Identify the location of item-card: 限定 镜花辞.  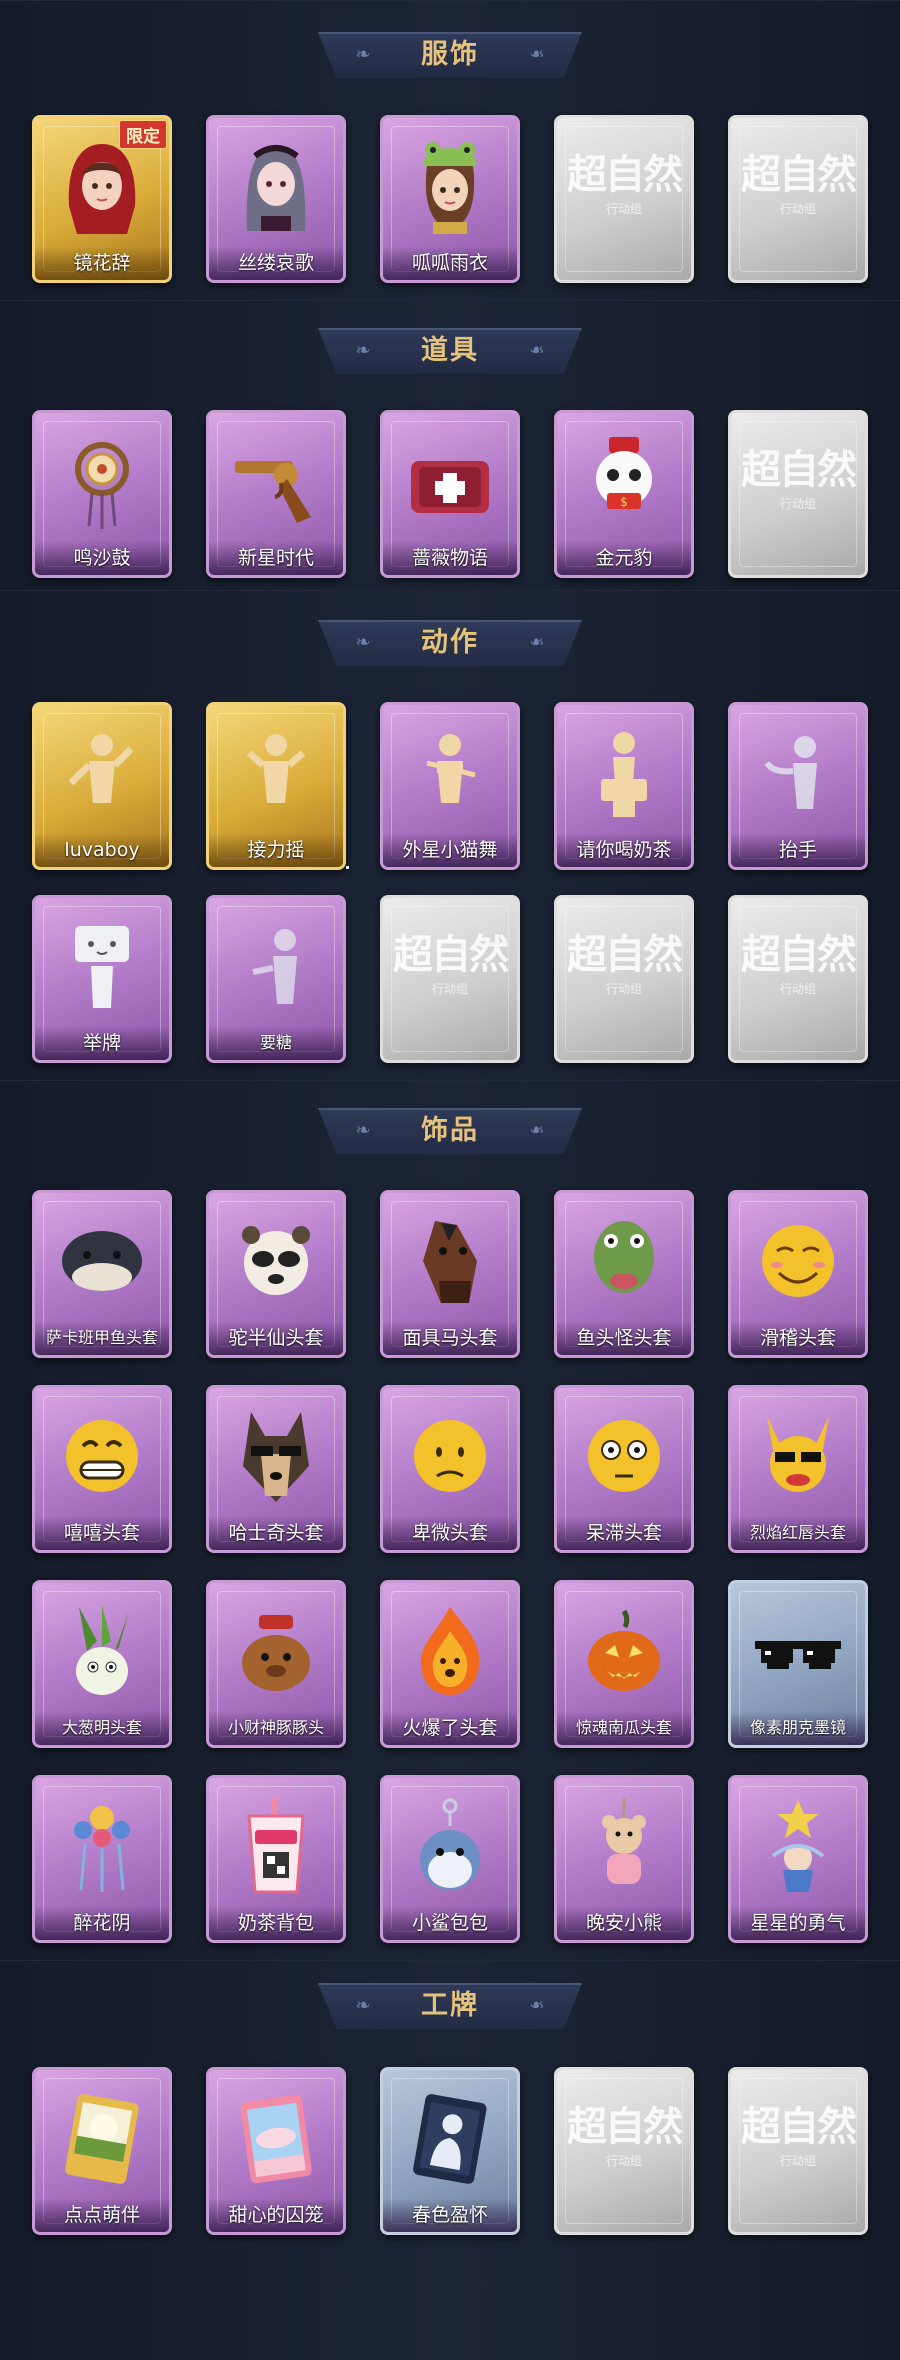
(102, 199).